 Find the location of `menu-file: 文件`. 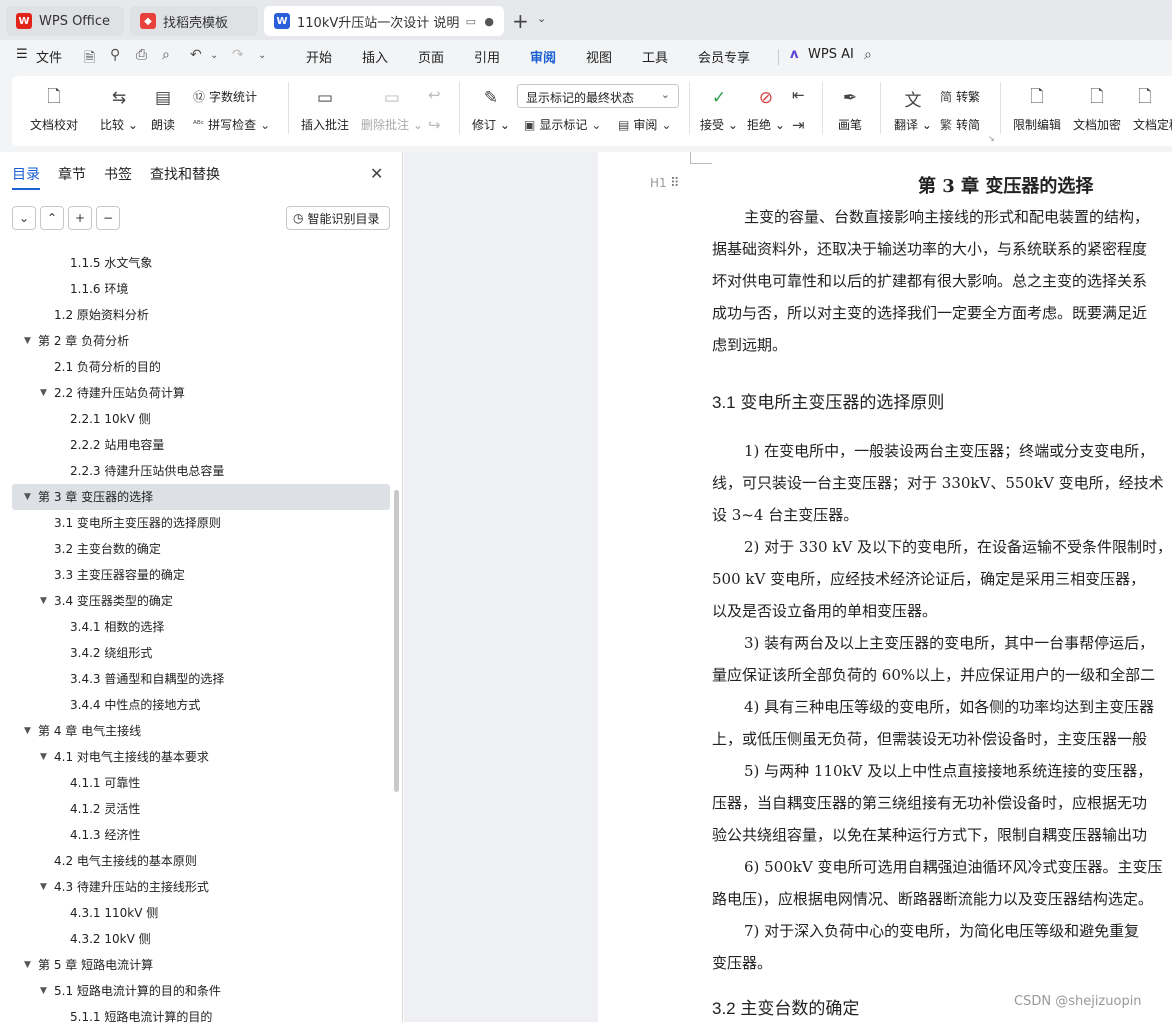

menu-file: 文件 is located at coordinates (49, 56).